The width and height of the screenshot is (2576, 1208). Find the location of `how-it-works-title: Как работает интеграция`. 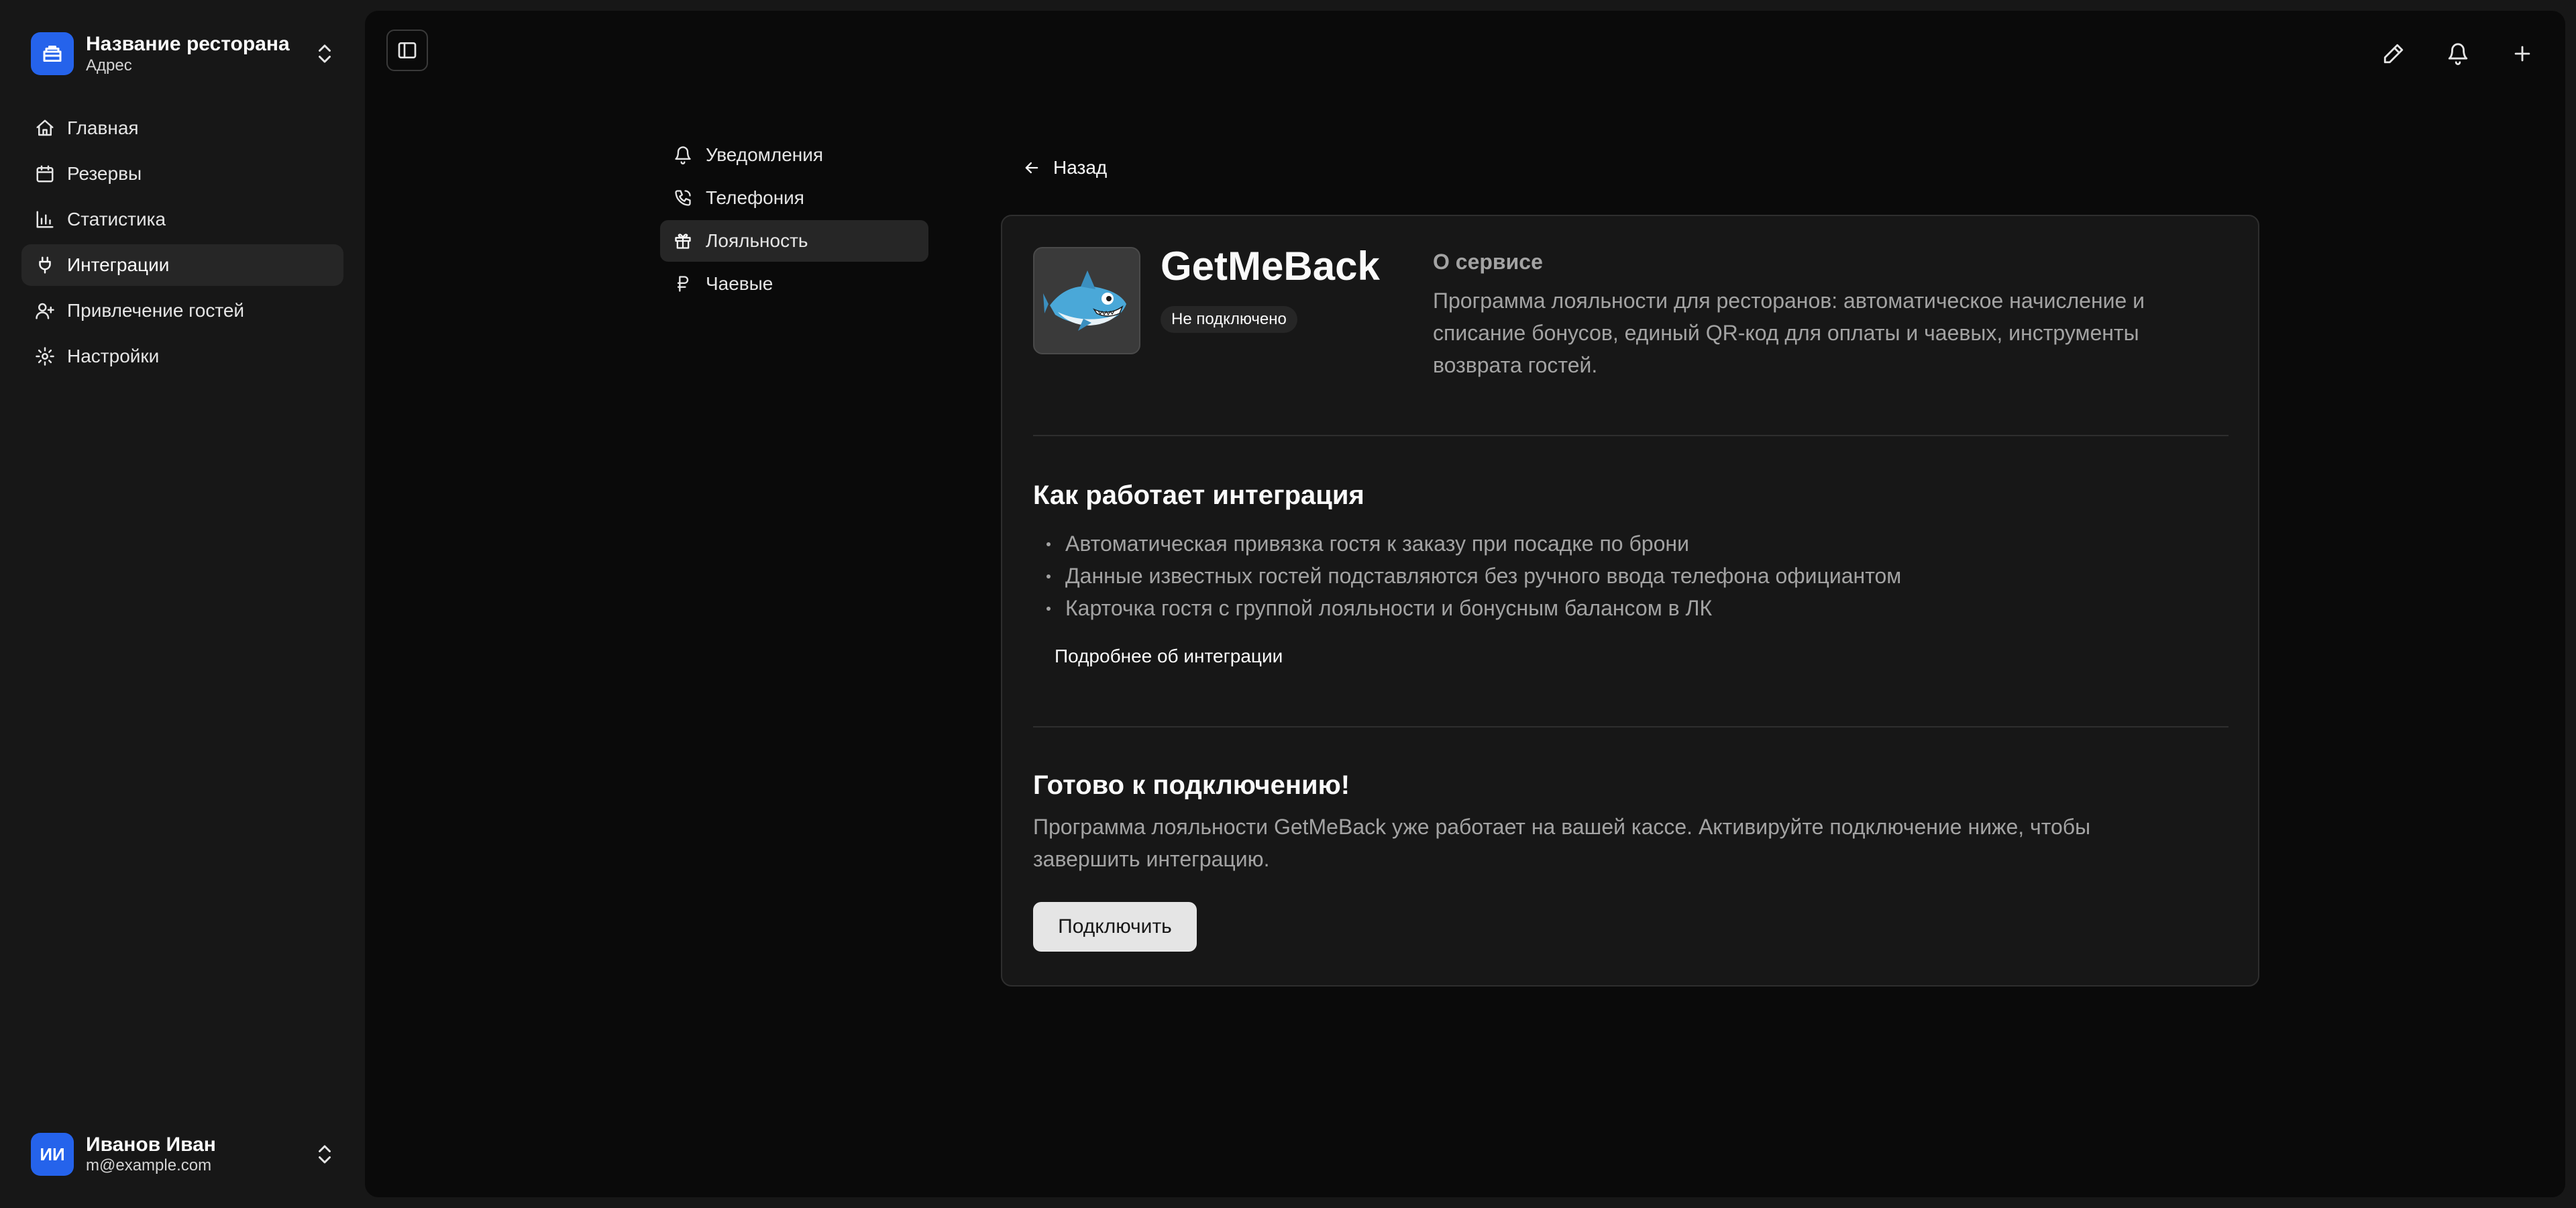

how-it-works-title: Как работает интеграция is located at coordinates (1198, 496).